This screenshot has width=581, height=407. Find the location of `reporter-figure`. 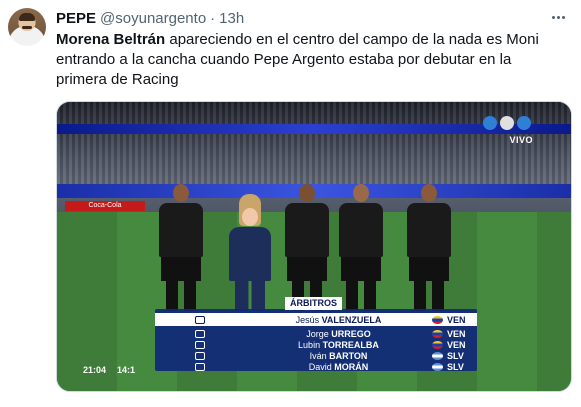

reporter-figure is located at coordinates (250, 252).